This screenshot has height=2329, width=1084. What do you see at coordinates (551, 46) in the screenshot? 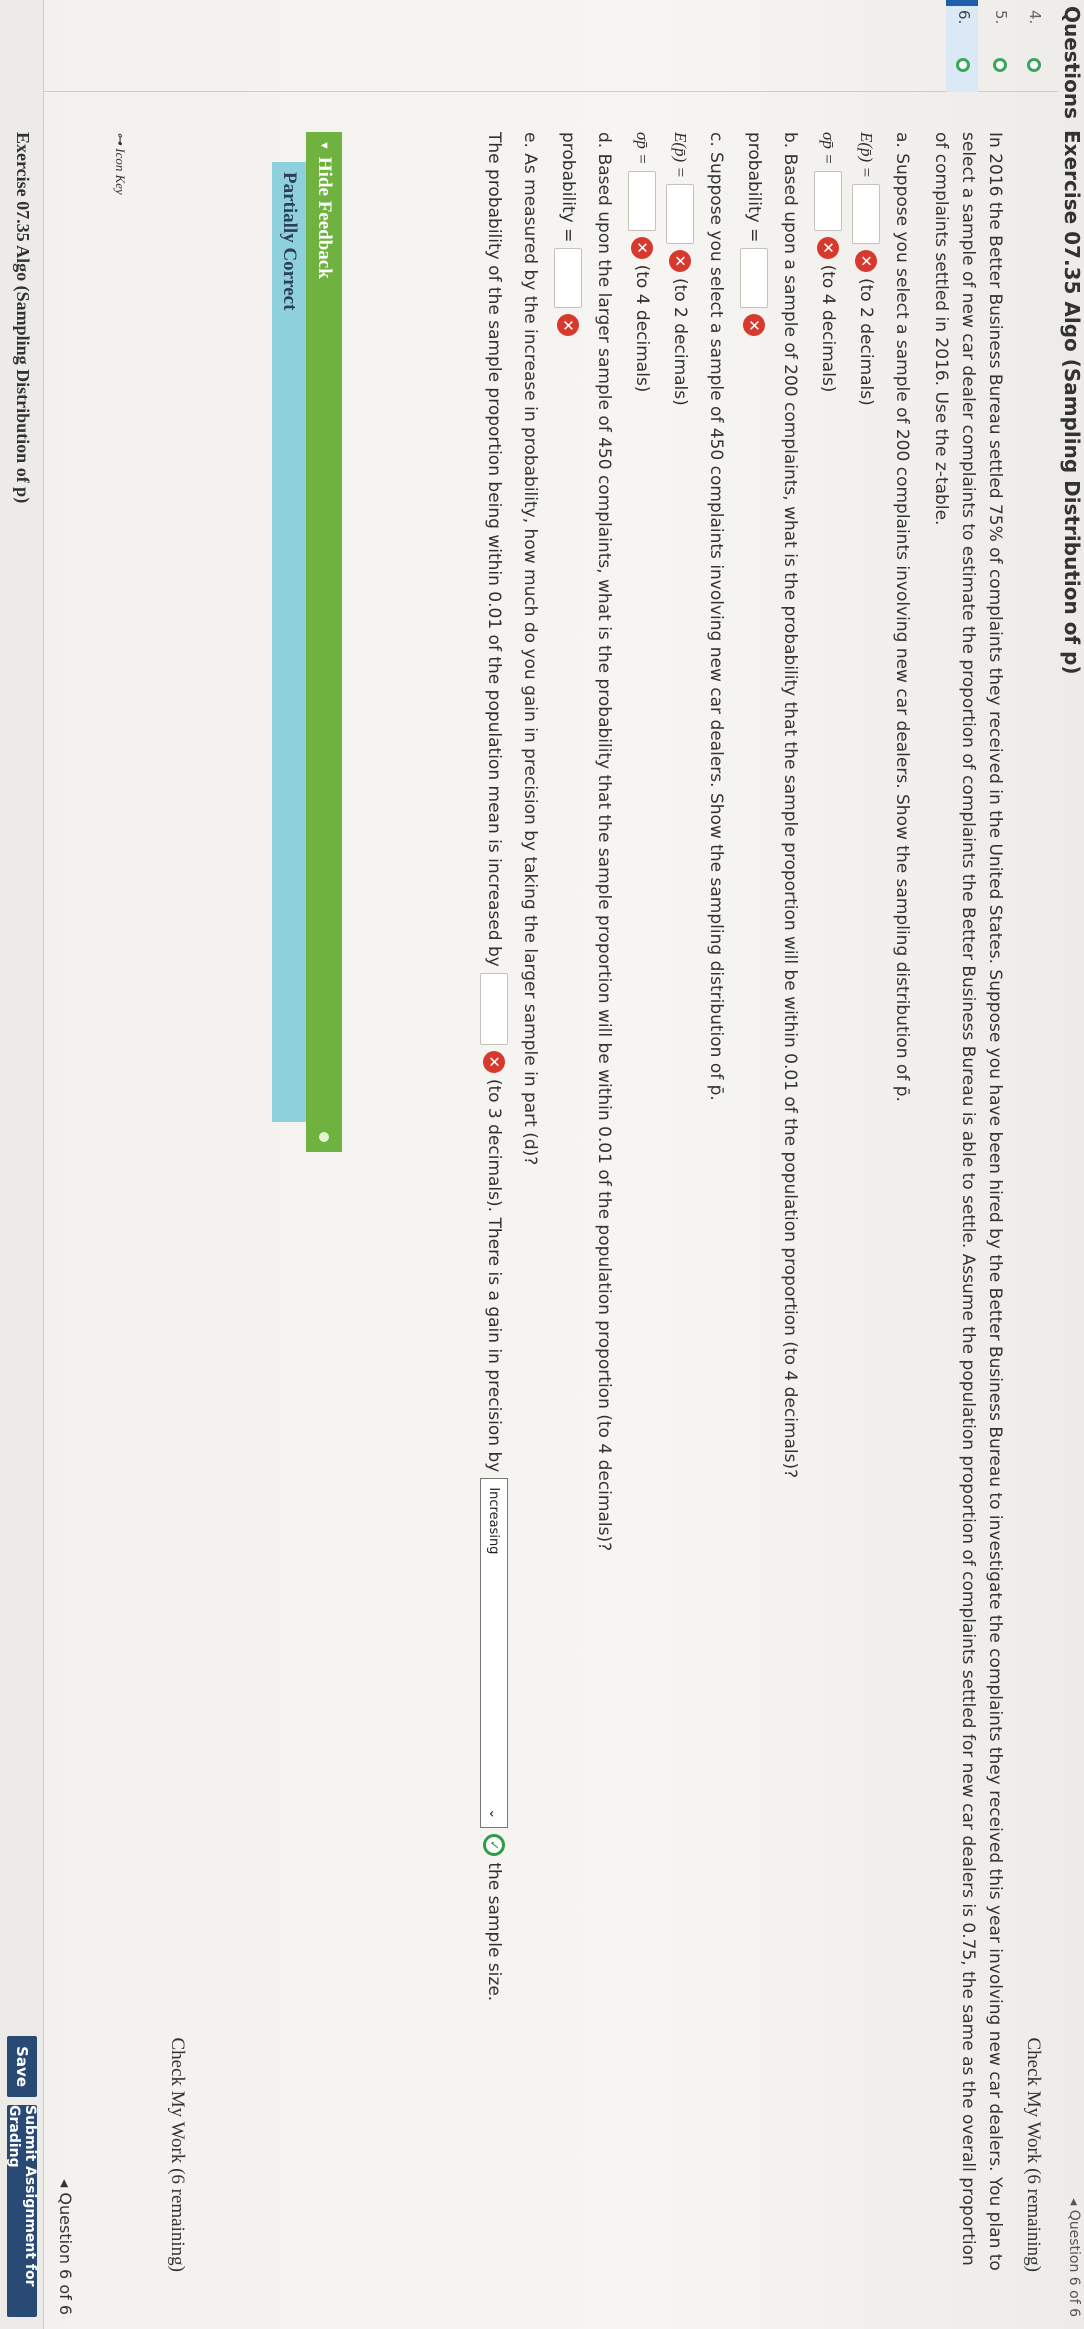
I see `questions-sidebar: 4. 5. 6.` at bounding box center [551, 46].